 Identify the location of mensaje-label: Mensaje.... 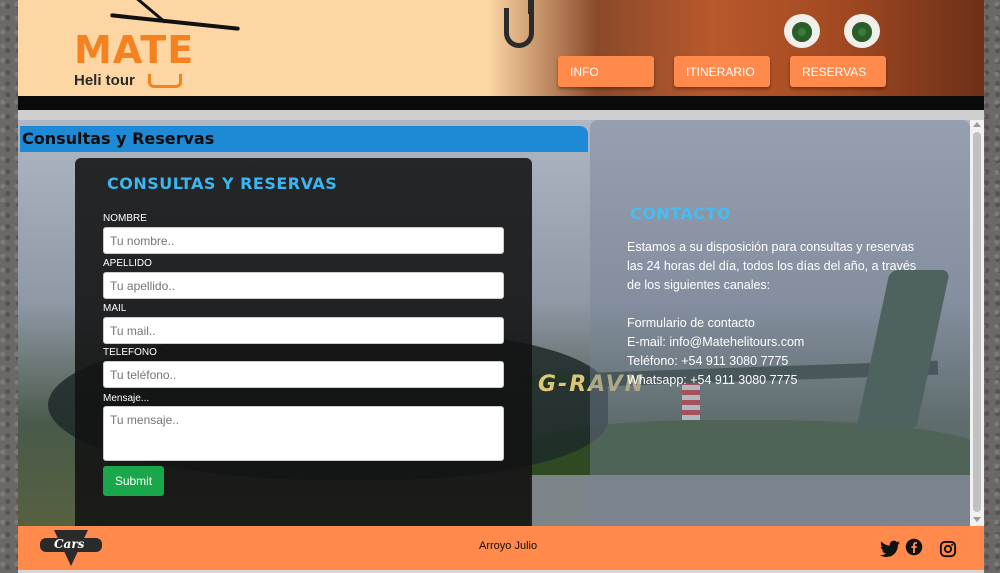
(126, 398).